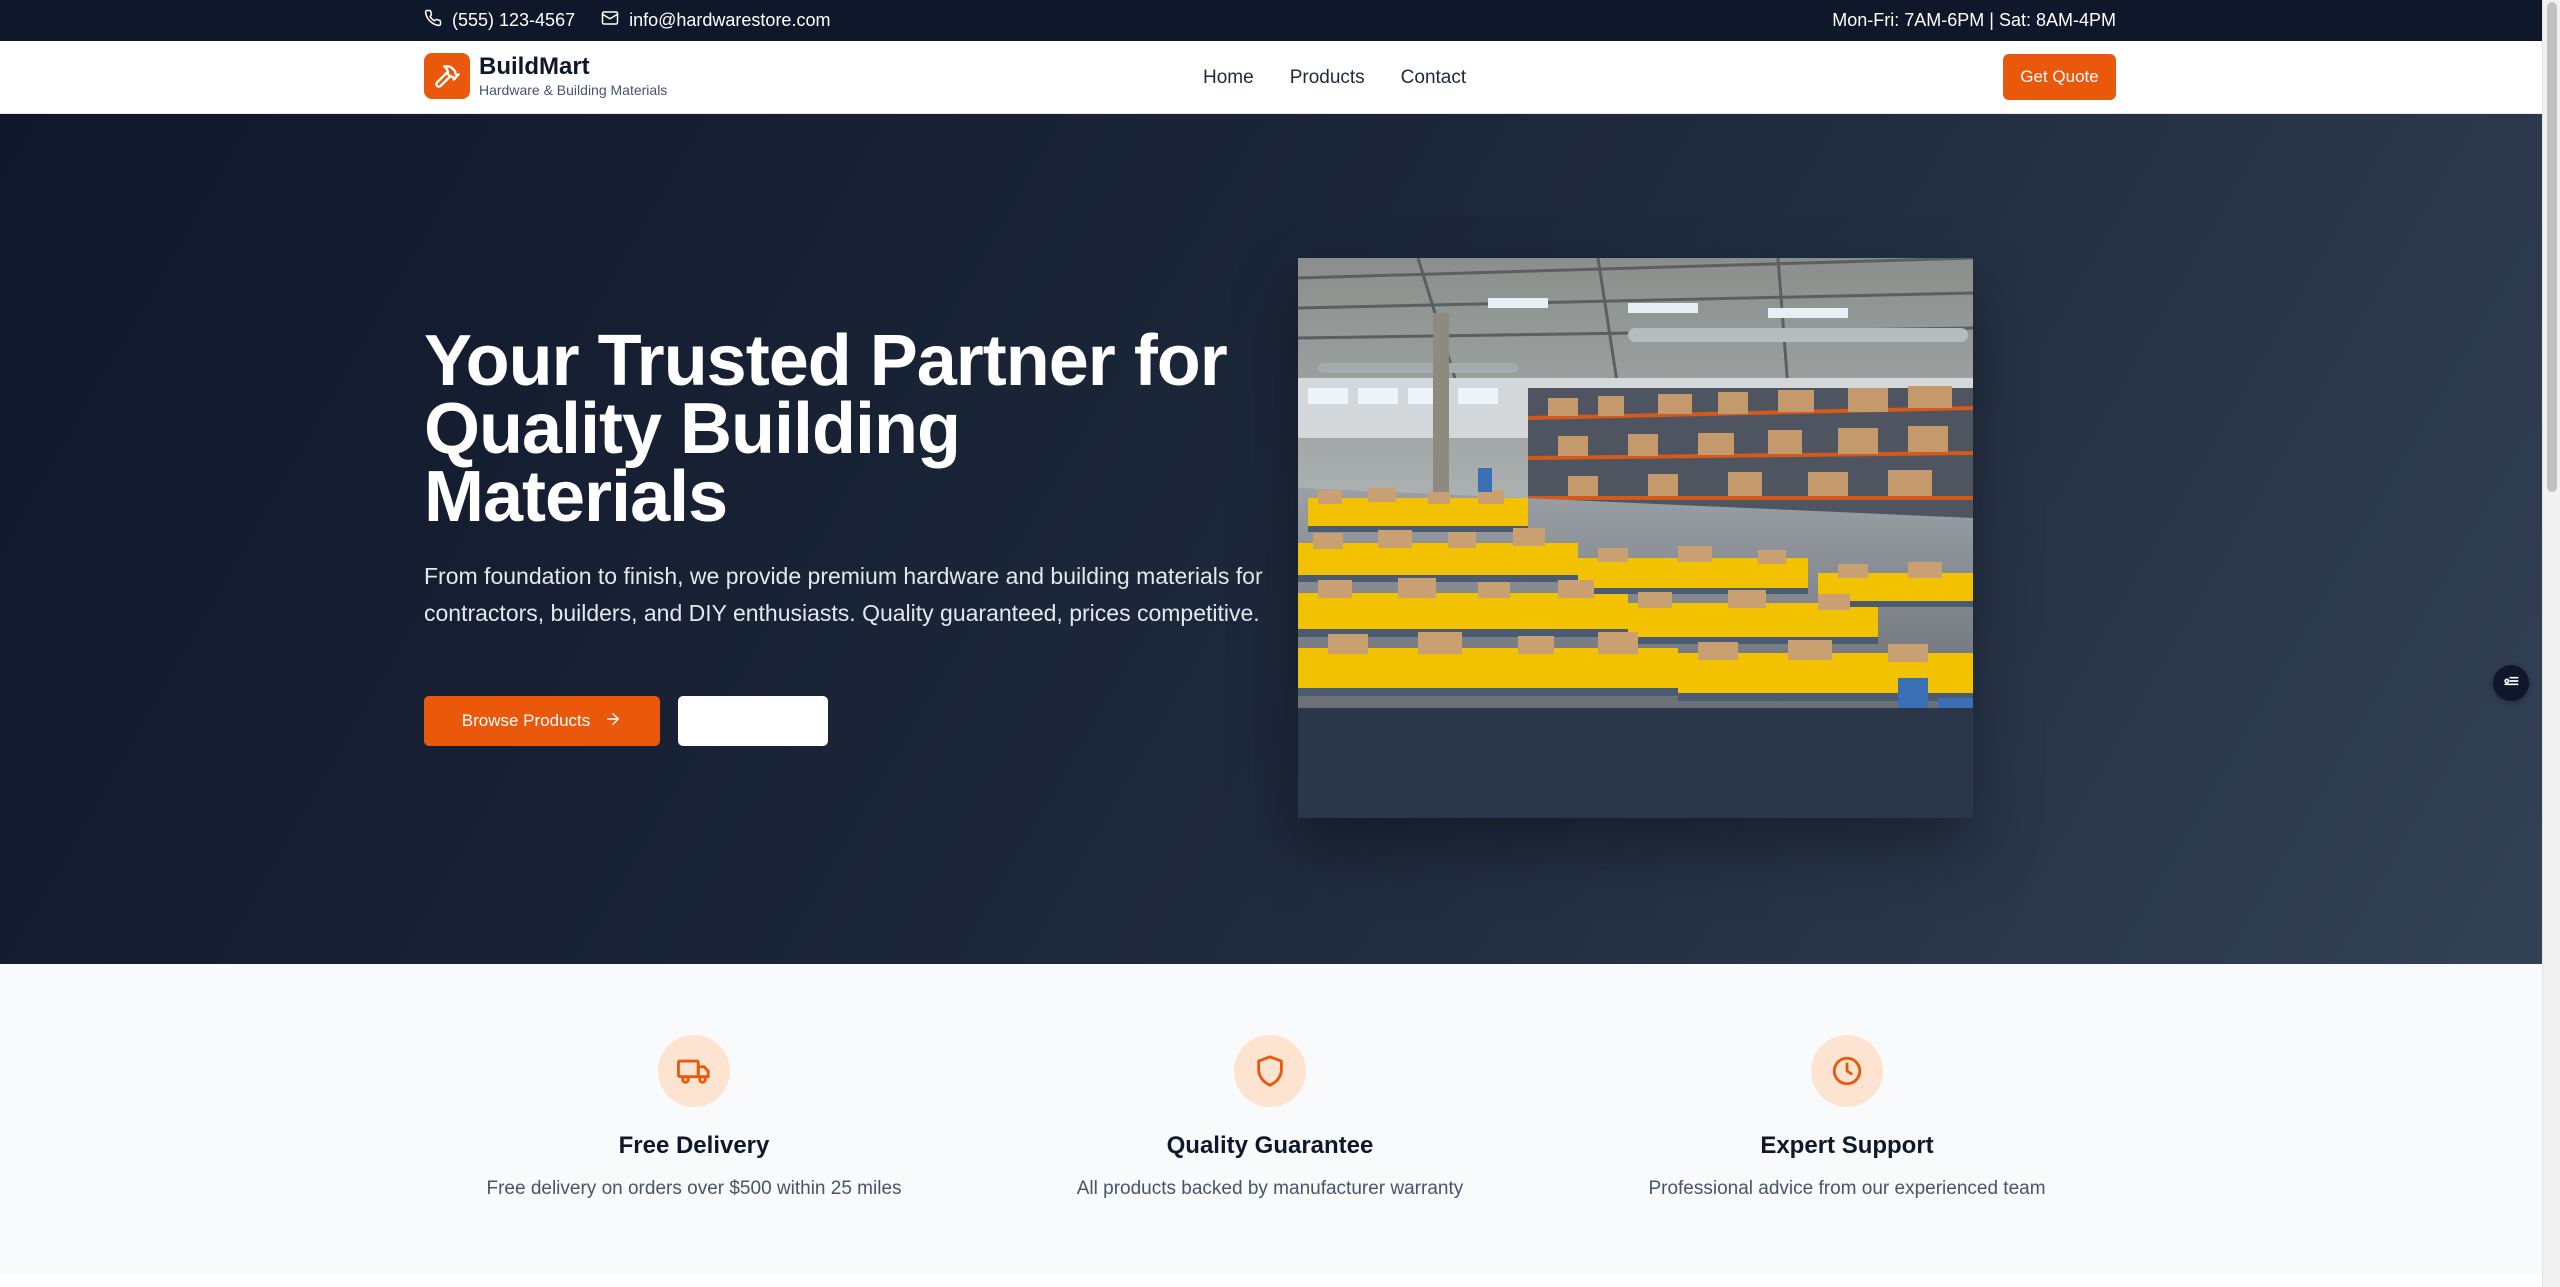 Image resolution: width=2560 pixels, height=1287 pixels. What do you see at coordinates (447, 76) in the screenshot?
I see `hammer-icon` at bounding box center [447, 76].